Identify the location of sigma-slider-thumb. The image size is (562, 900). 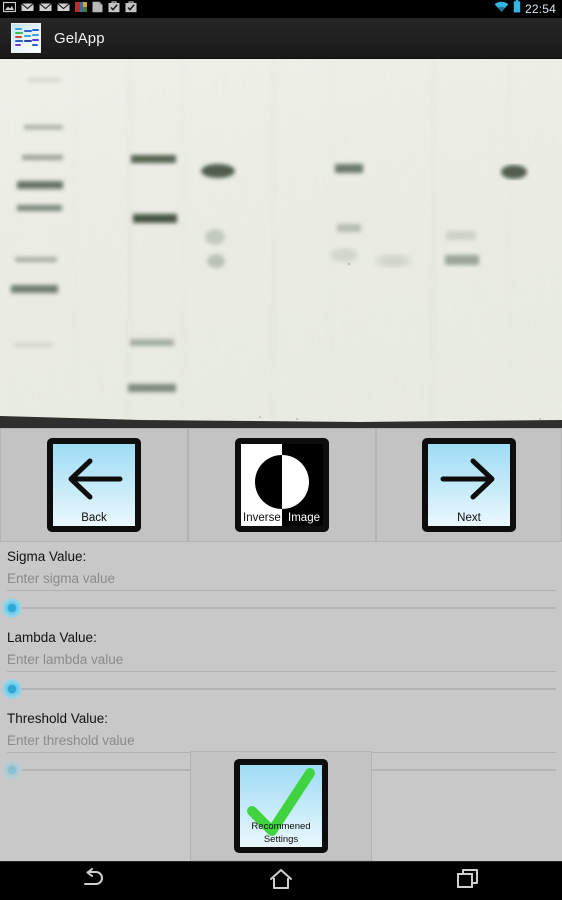
(12, 608).